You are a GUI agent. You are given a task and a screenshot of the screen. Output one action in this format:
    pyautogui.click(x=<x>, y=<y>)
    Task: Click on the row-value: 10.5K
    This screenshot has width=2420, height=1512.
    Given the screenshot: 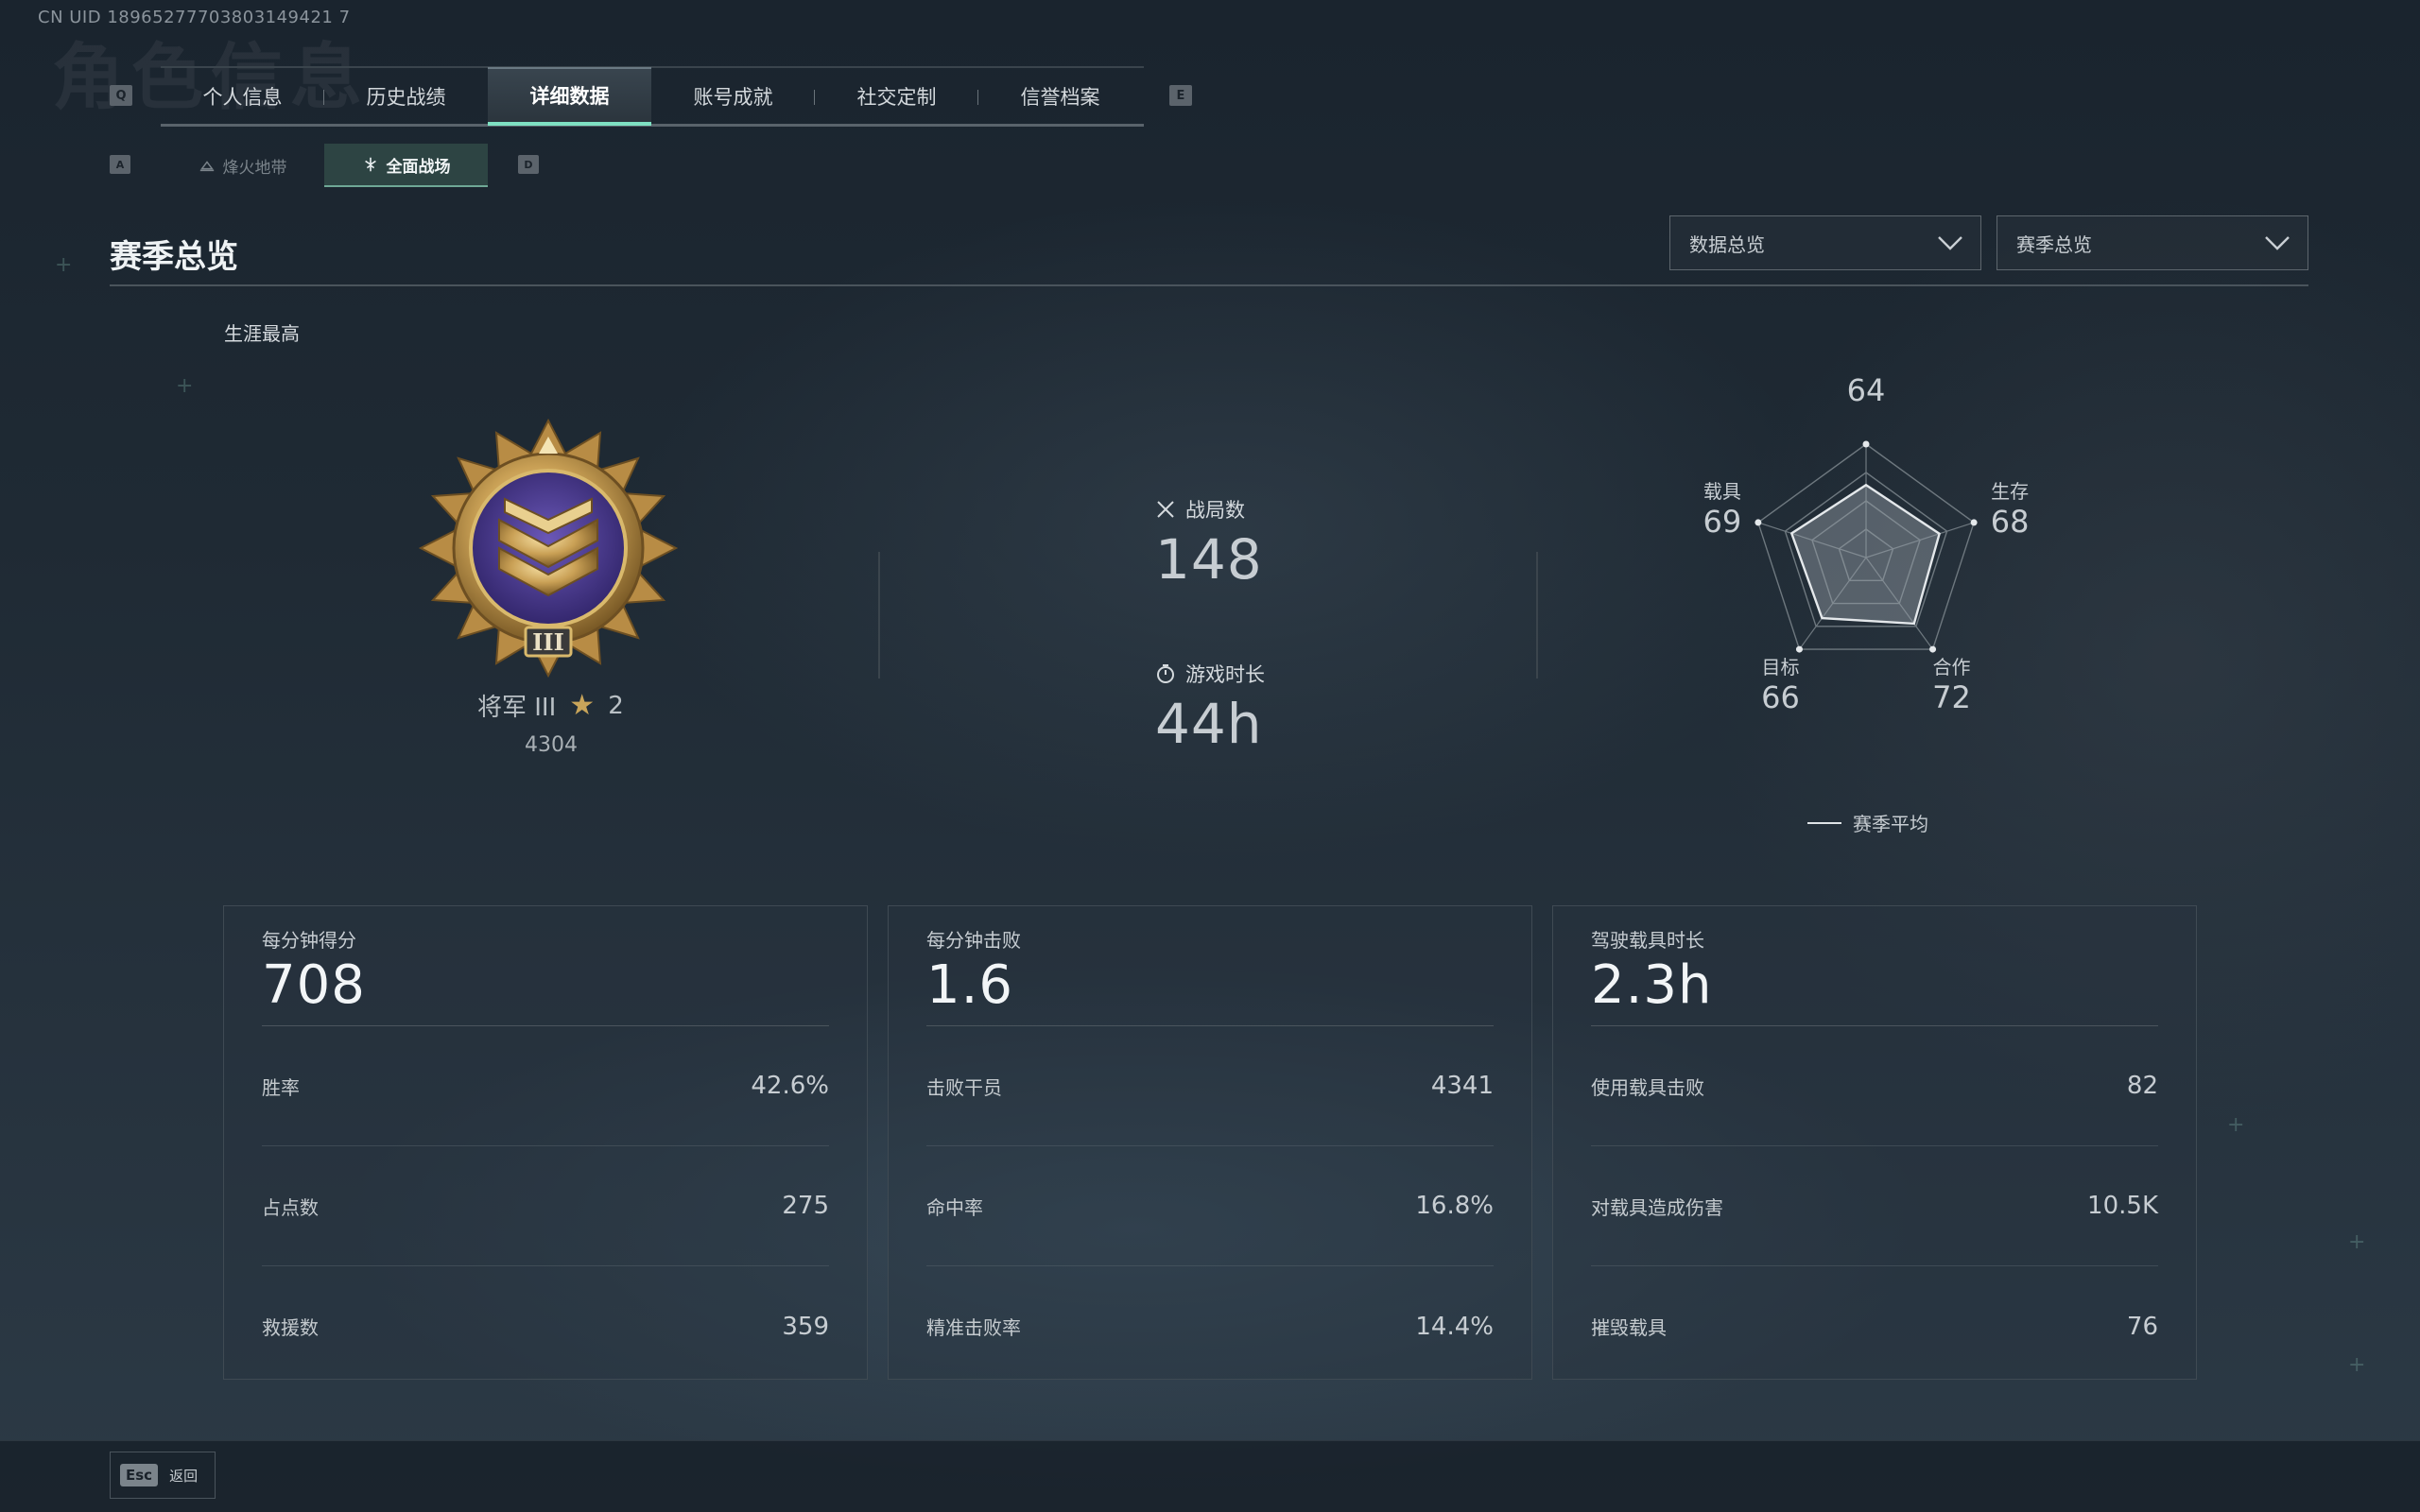 What is the action you would take?
    pyautogui.click(x=2122, y=1206)
    